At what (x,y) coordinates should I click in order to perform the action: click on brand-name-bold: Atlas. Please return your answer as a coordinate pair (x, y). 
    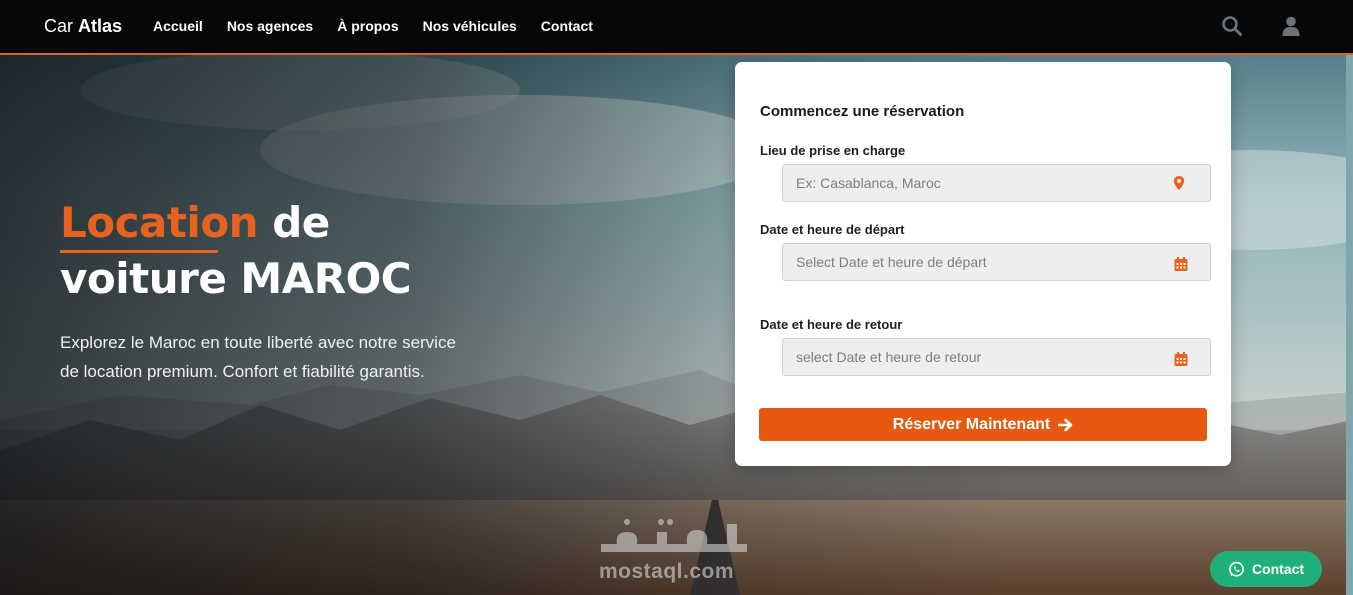
    Looking at the image, I should click on (100, 26).